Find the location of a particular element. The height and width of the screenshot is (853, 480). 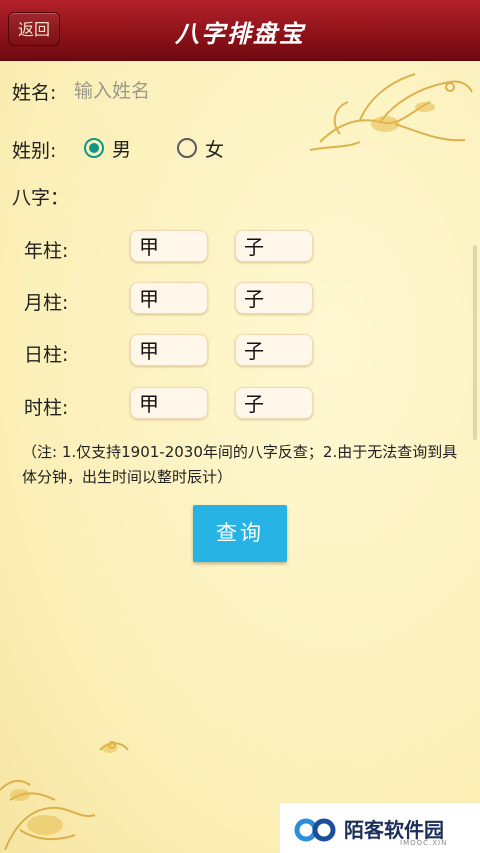

pillar-label-month: 月柱: is located at coordinates (46, 303).